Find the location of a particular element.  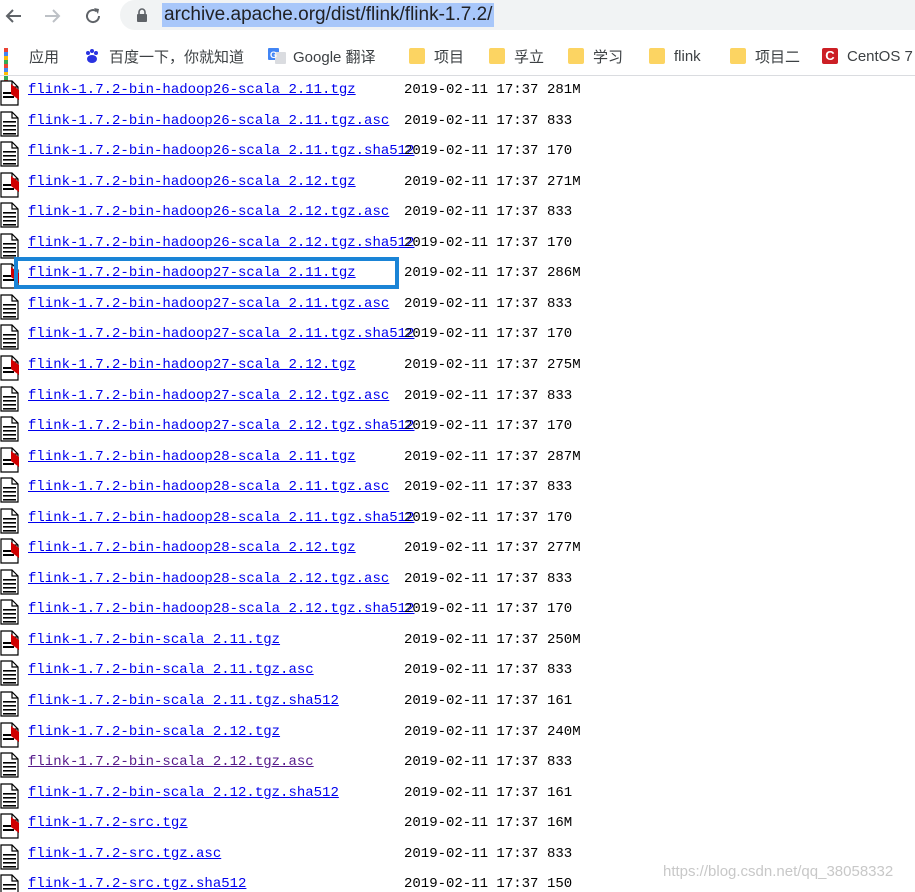

file-link: flink-1.7.2-bin-hadoop26-scala_2.12.tgz is located at coordinates (192, 182).